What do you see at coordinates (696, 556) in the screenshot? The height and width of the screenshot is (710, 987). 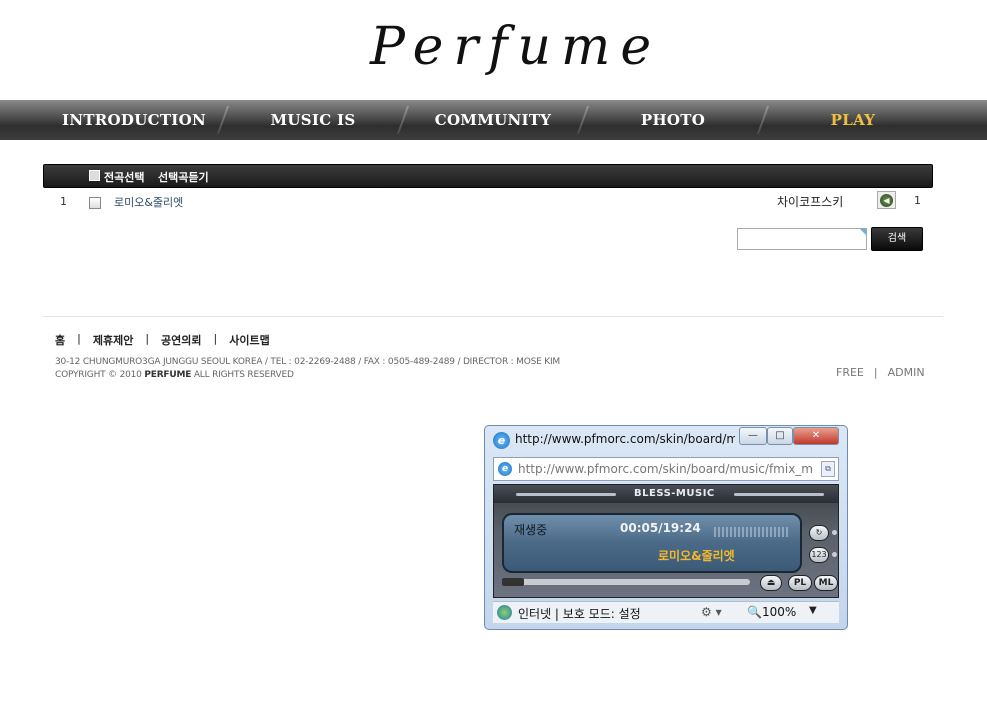 I see `now-playing-song: 로미오&줄리엣` at bounding box center [696, 556].